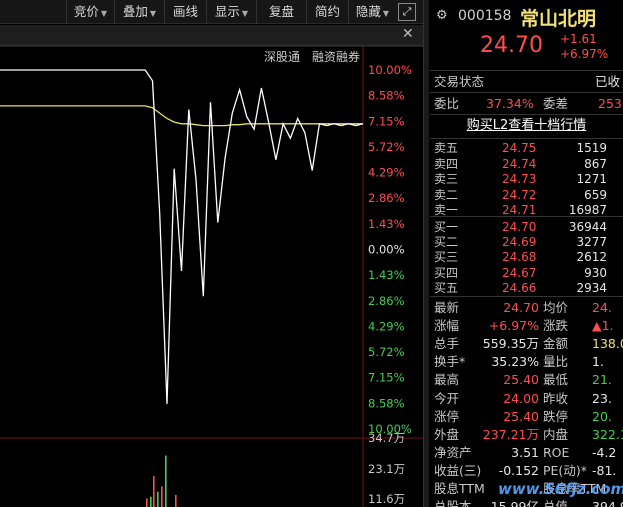 This screenshot has height=507, width=623. I want to click on panel-scrollbar, so click(426, 253).